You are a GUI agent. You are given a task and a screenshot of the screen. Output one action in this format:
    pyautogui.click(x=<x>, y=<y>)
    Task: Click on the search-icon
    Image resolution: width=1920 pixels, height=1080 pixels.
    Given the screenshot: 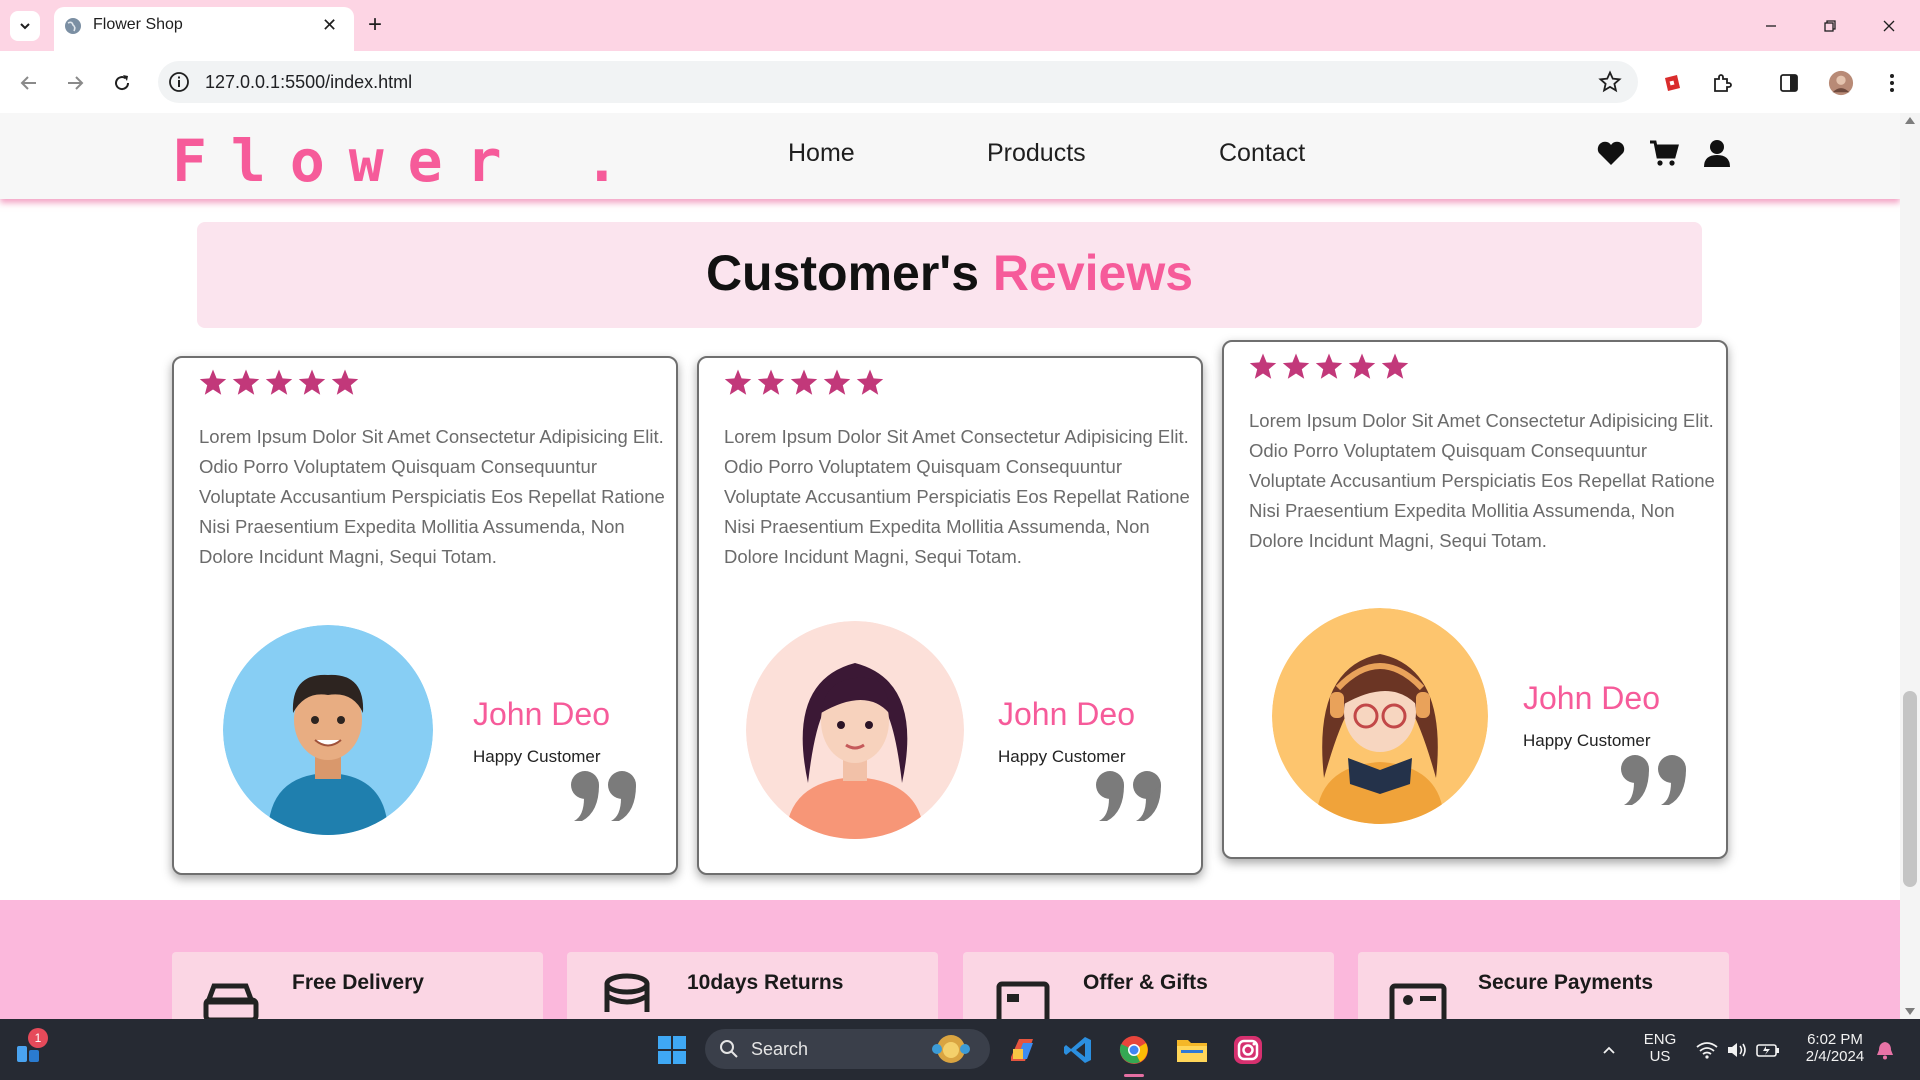 What is the action you would take?
    pyautogui.click(x=729, y=1049)
    